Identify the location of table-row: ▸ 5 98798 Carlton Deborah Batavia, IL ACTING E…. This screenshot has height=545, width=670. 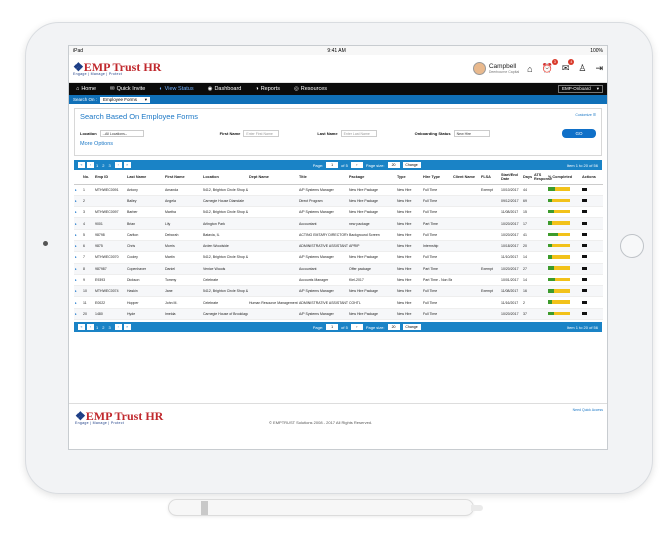
(338, 235).